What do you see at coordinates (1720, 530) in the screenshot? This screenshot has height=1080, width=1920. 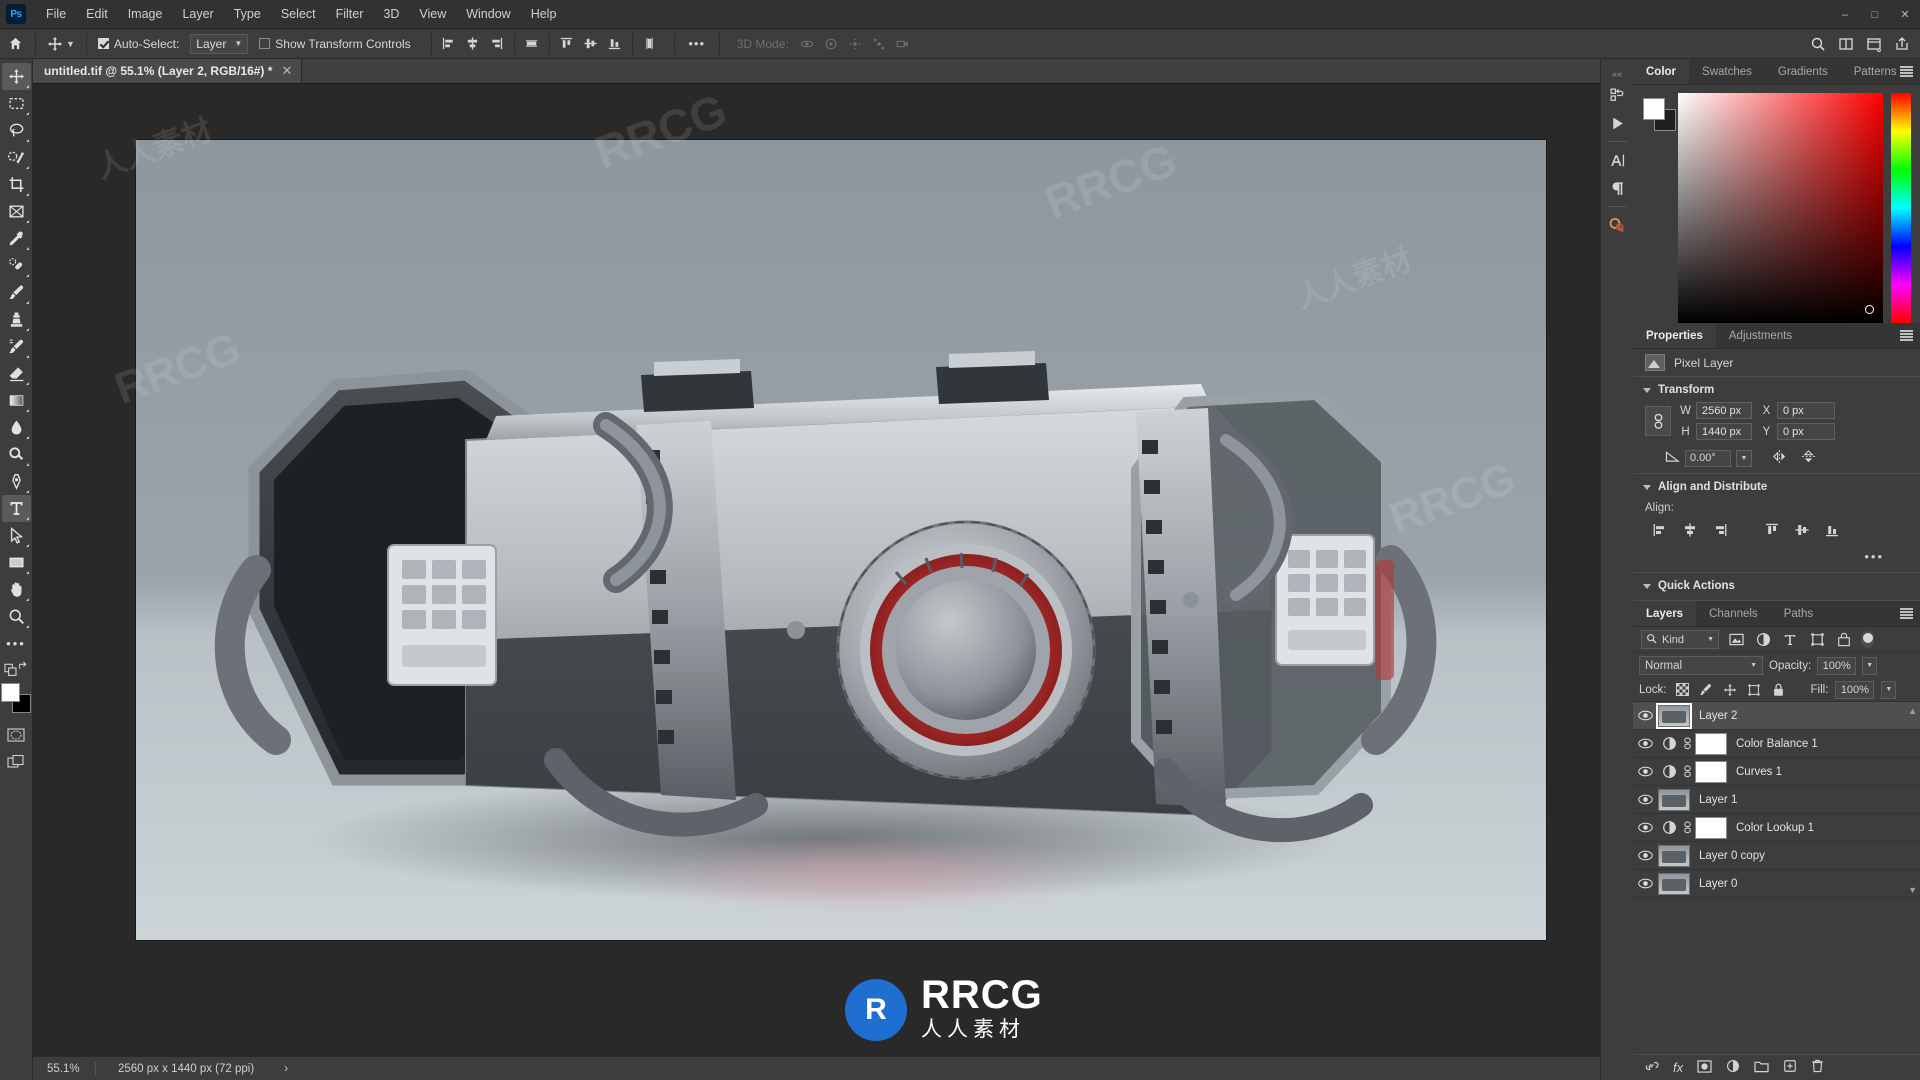 I see `align-right-edges-icon` at bounding box center [1720, 530].